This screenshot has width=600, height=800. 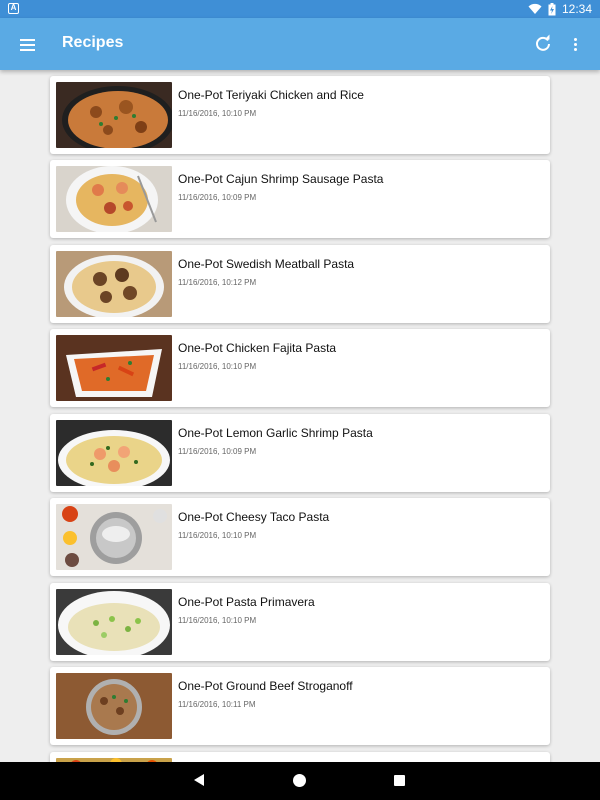 I want to click on recipe-date: 11/16/2016, 10:11 PM, so click(x=217, y=704).